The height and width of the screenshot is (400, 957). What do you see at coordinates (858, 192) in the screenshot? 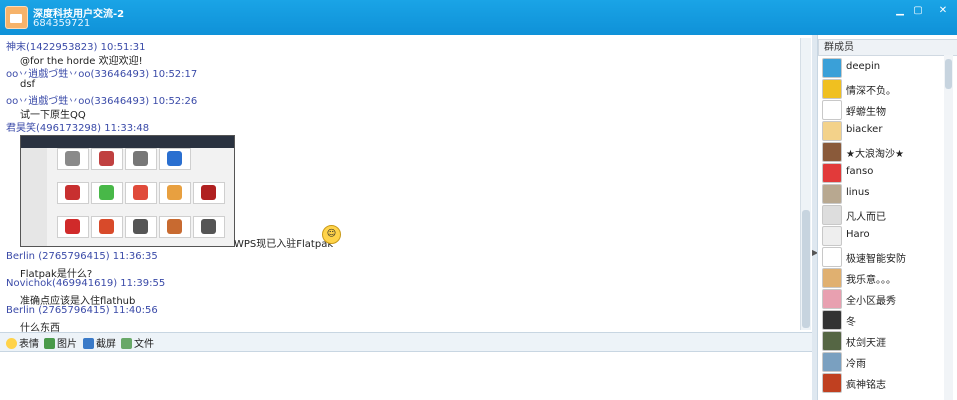
I see `member-name: linus` at bounding box center [858, 192].